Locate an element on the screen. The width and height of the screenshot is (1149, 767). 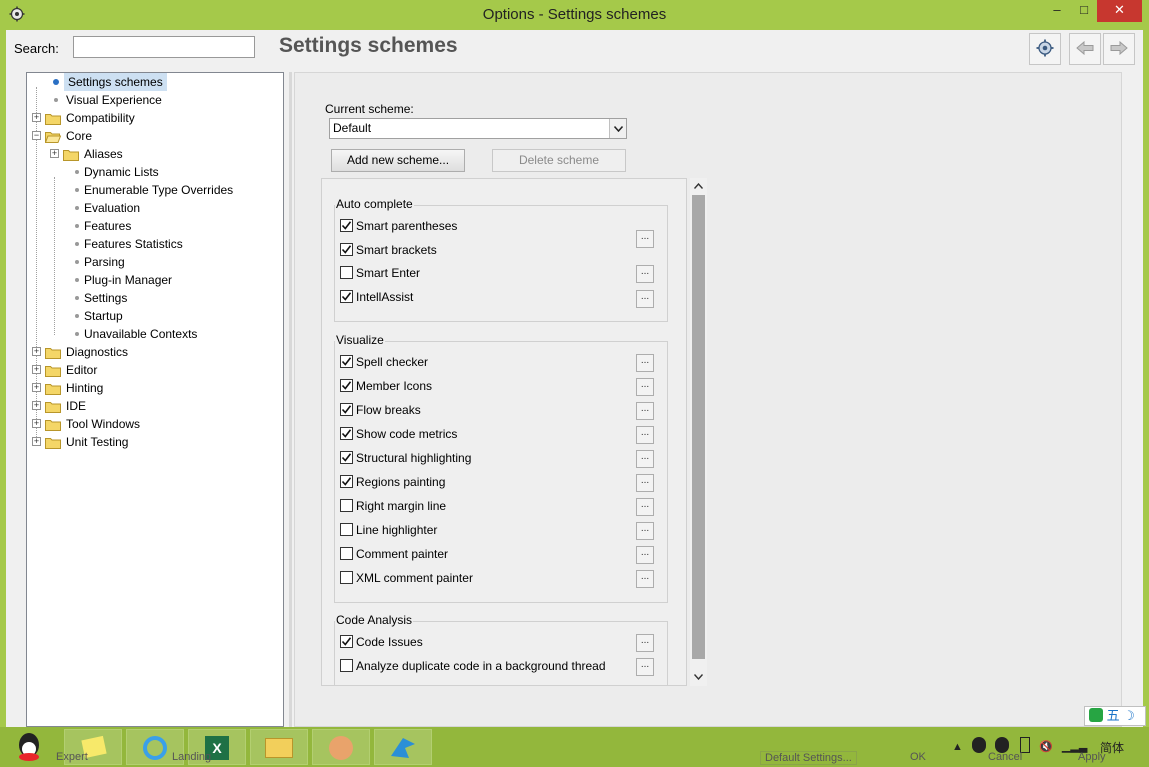
tree-item-ide: + IDE is located at coordinates (59, 406).